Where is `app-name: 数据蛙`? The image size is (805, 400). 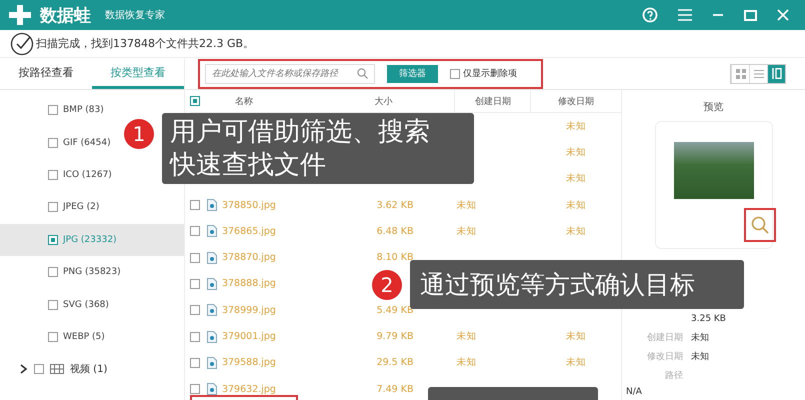 app-name: 数据蛙 is located at coordinates (65, 15).